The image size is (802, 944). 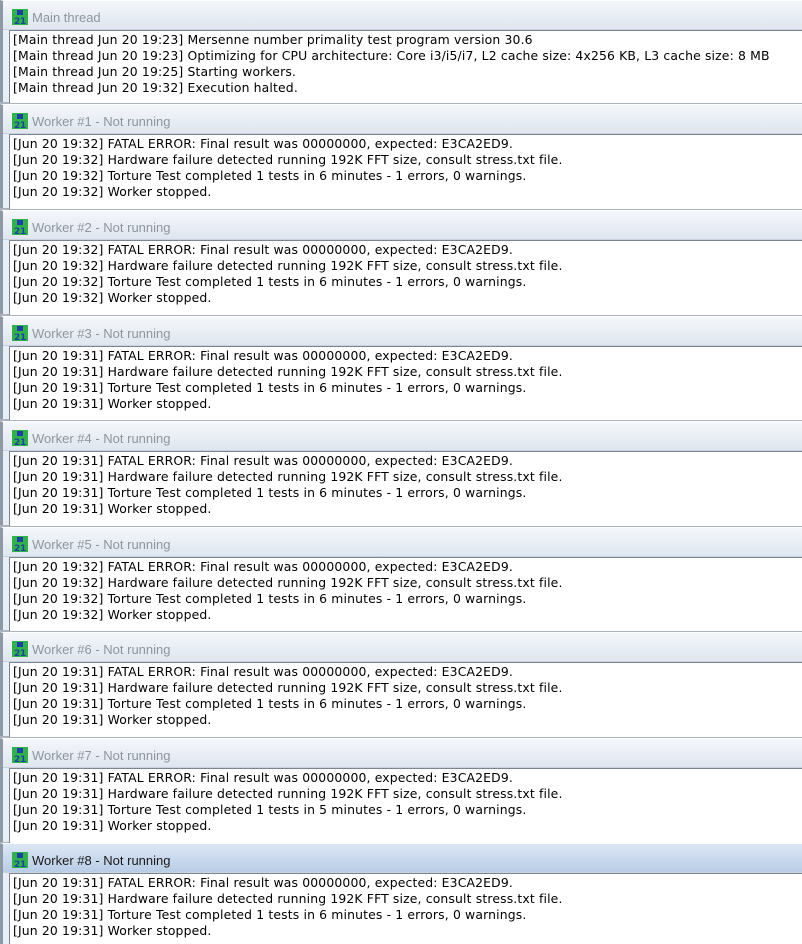 What do you see at coordinates (402, 15) in the screenshot?
I see `window-titlebar: 2 1 Main thread` at bounding box center [402, 15].